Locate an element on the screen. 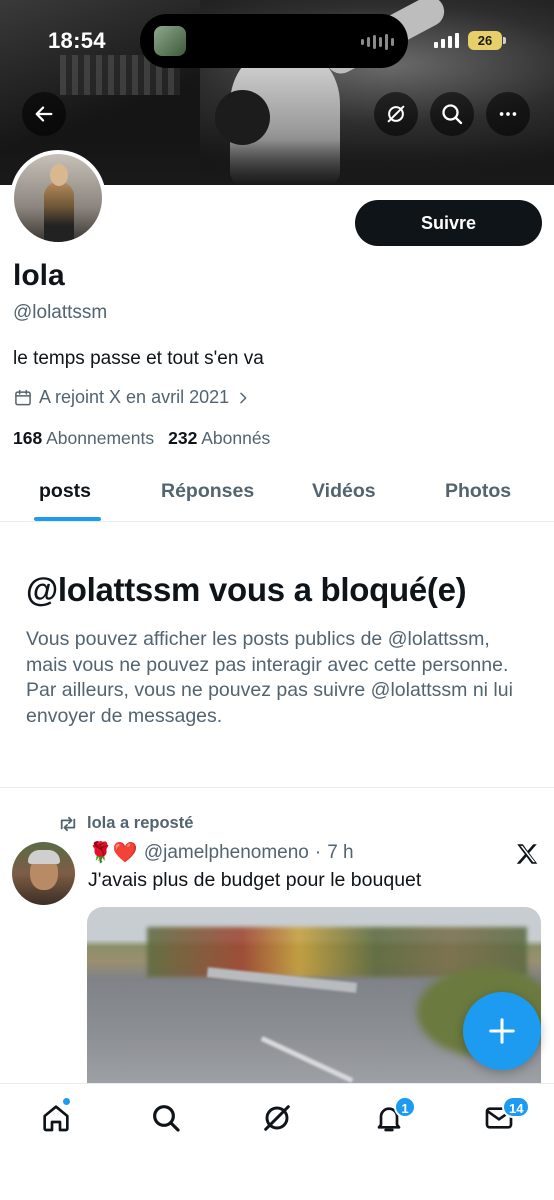 The image size is (554, 1200). tab-photos: Photos is located at coordinates (478, 491).